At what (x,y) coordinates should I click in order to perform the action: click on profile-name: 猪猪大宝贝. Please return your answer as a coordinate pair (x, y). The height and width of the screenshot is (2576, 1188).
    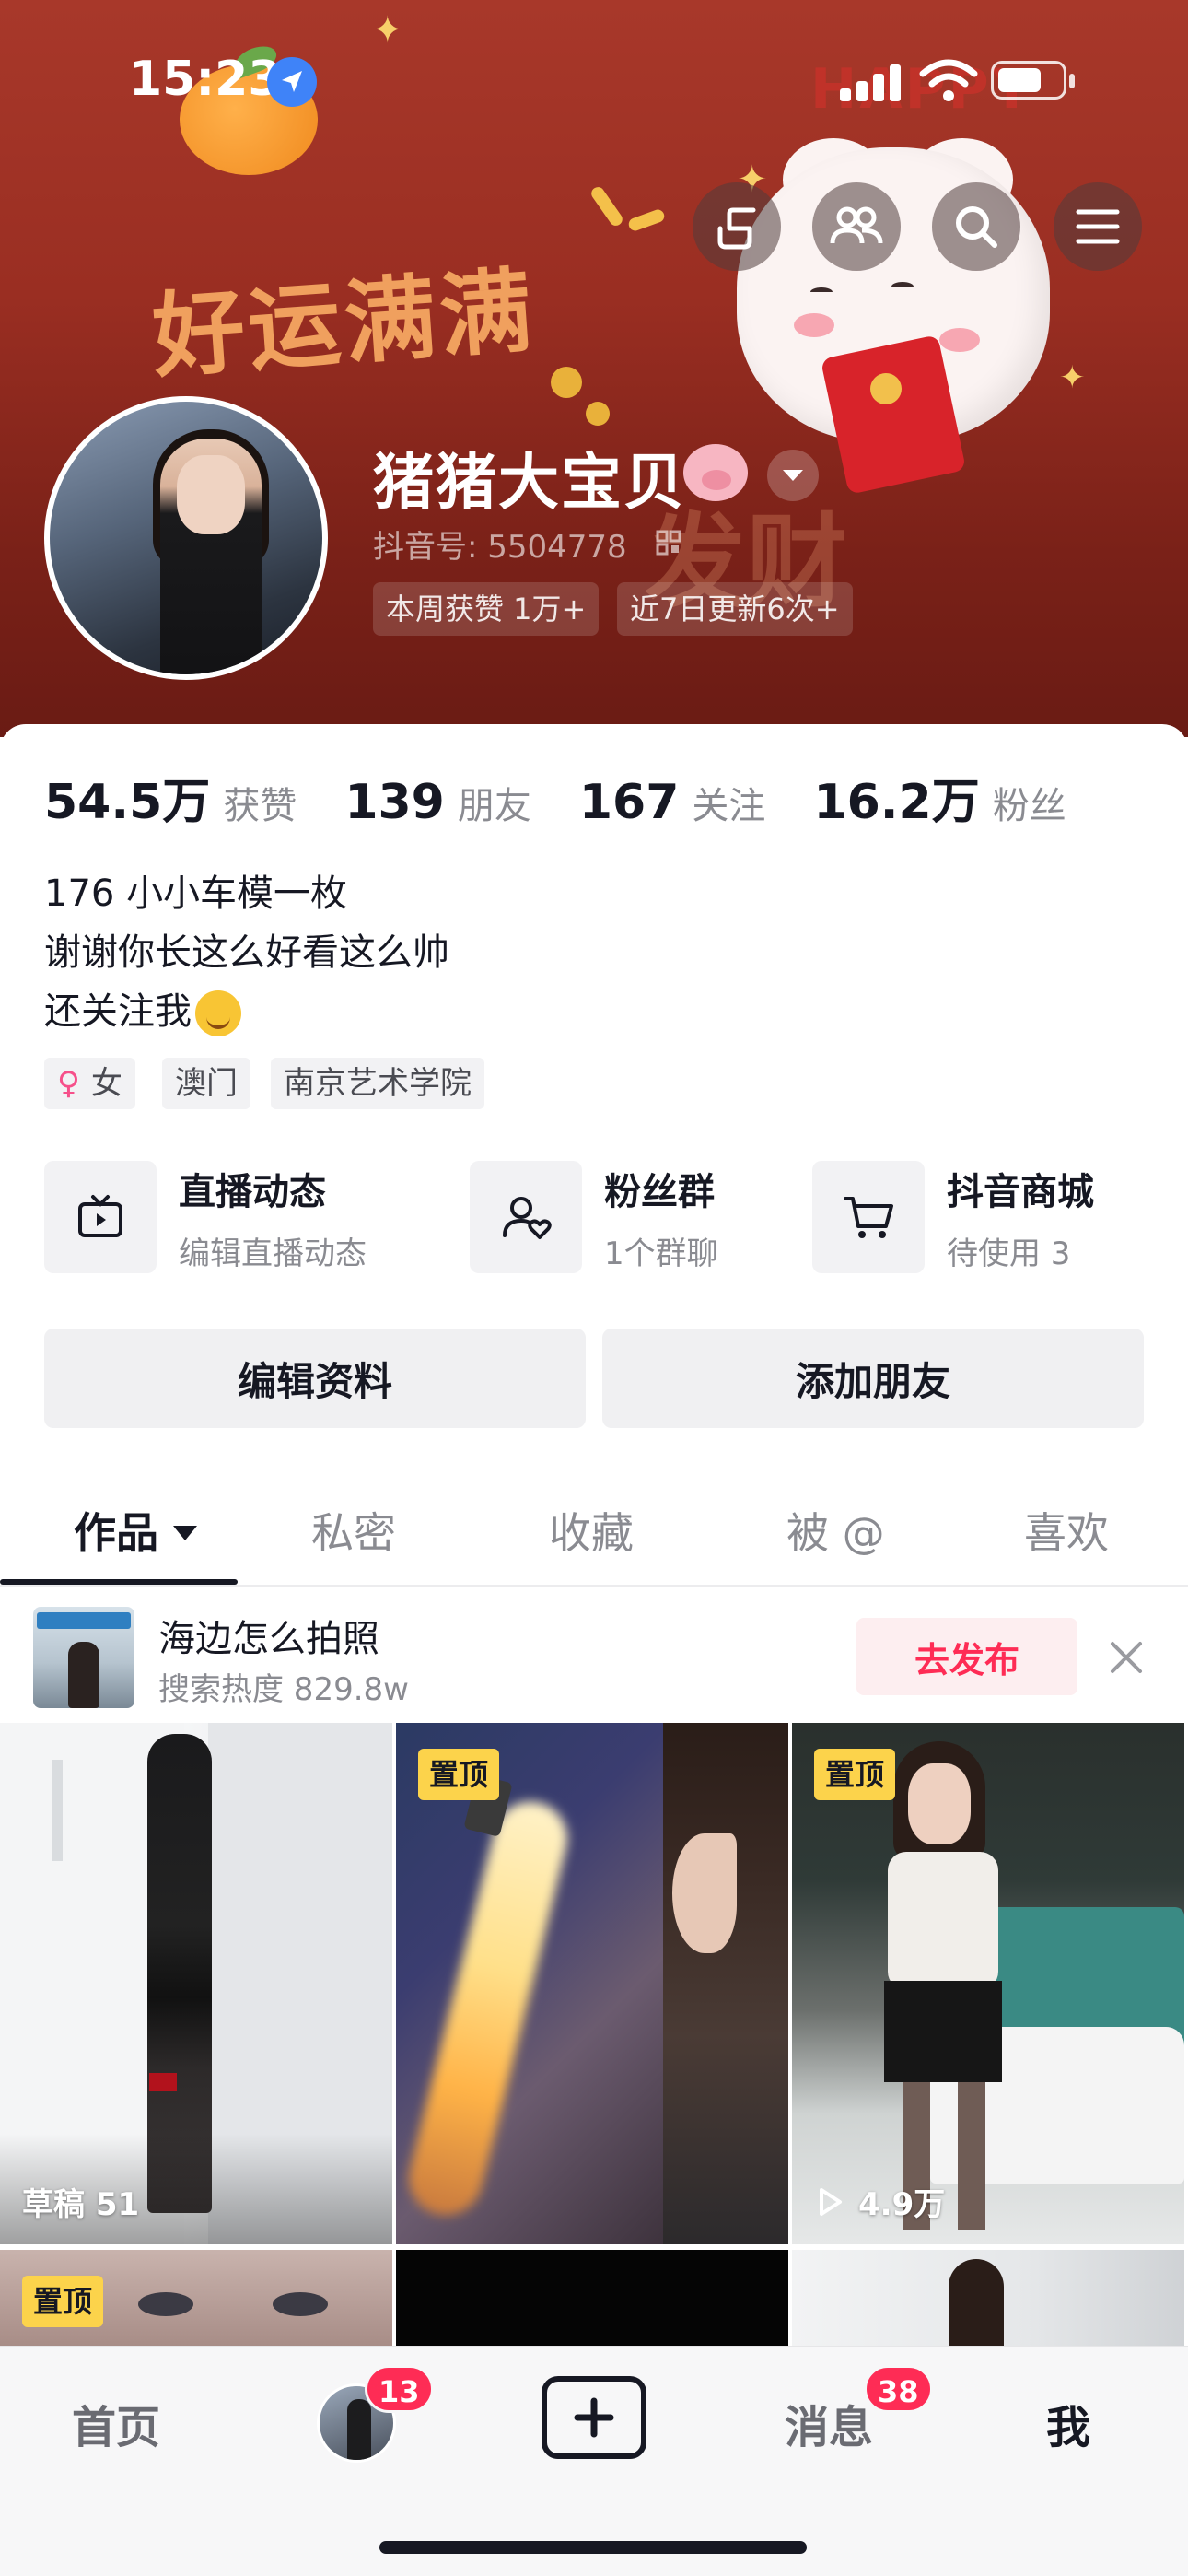
    Looking at the image, I should click on (529, 482).